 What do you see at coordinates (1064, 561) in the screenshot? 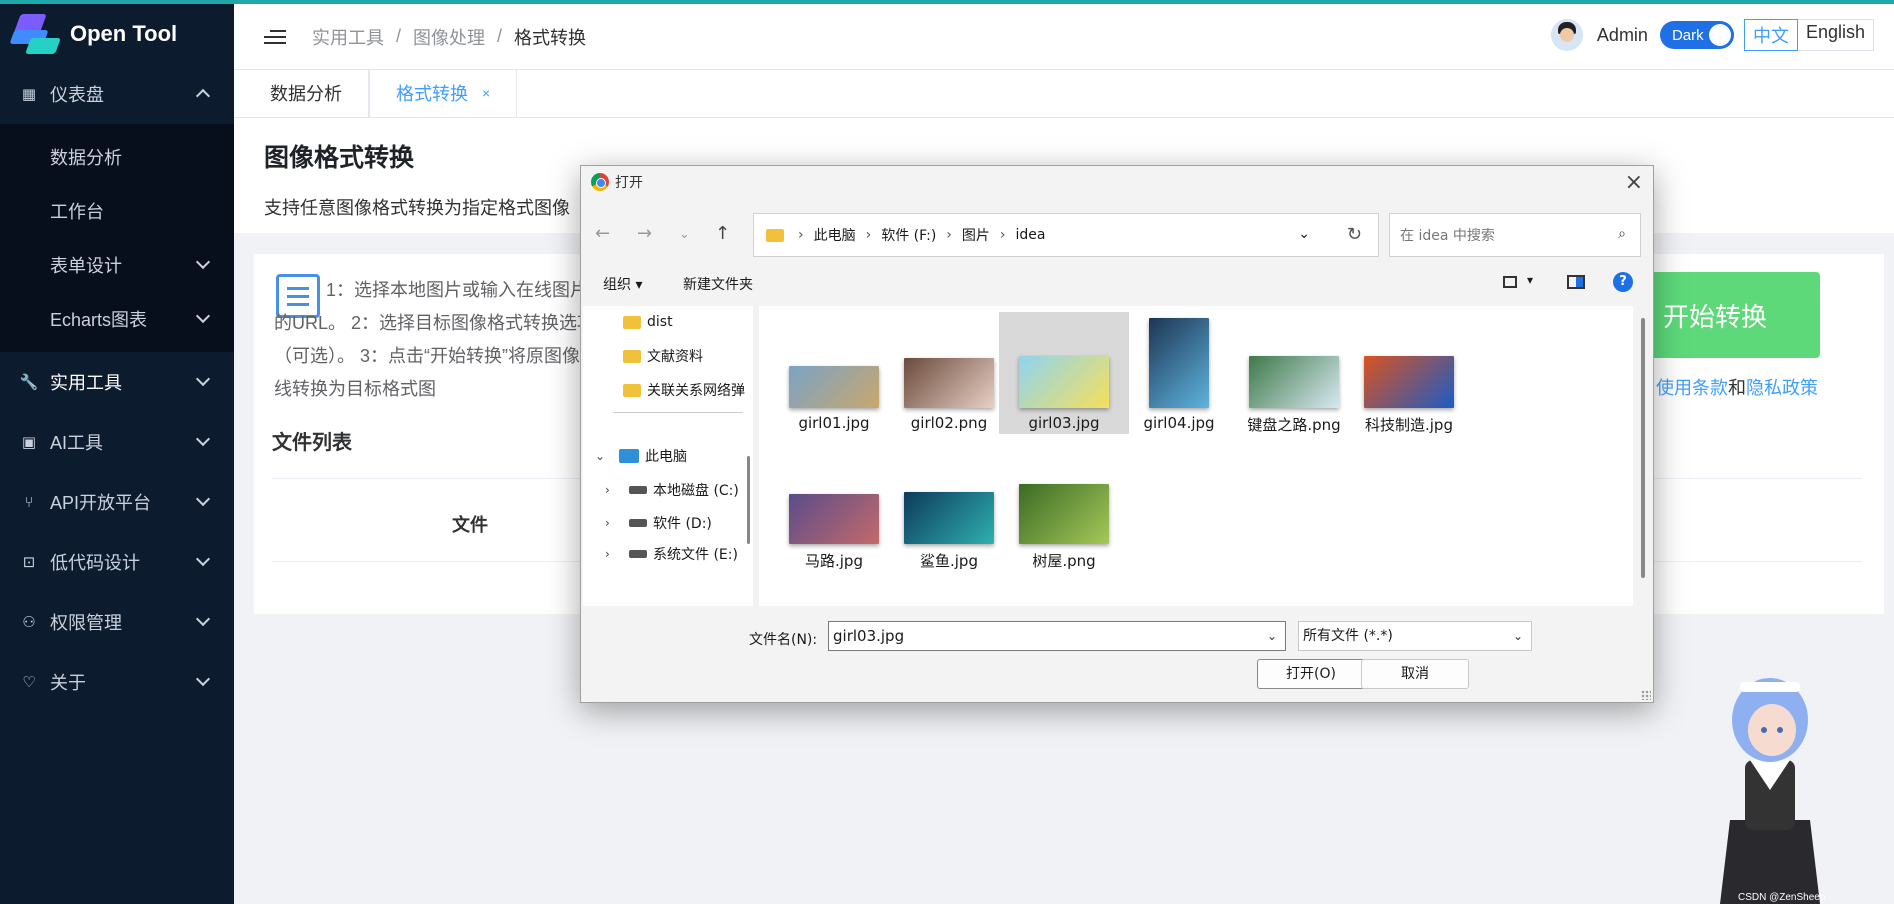
I see `file-name: 树屋.png` at bounding box center [1064, 561].